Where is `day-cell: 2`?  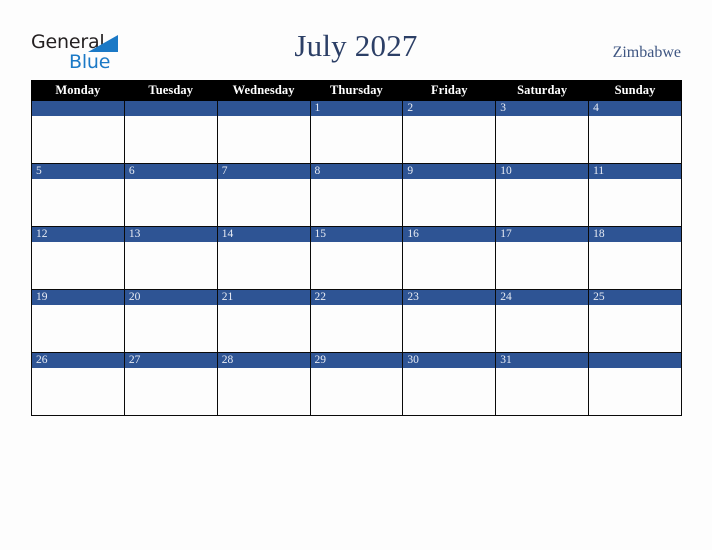 day-cell: 2 is located at coordinates (449, 132).